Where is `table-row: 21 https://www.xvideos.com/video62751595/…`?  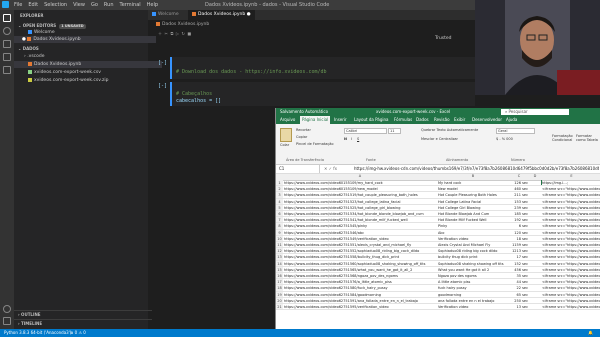
table-row: 21 https://www.xvideos.com/video62751595/… is located at coordinates (438, 307).